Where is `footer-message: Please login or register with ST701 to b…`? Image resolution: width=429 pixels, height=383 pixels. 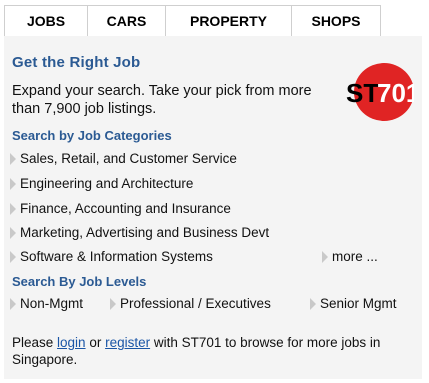
footer-message: Please login or register with ST701 to b… is located at coordinates (212, 351).